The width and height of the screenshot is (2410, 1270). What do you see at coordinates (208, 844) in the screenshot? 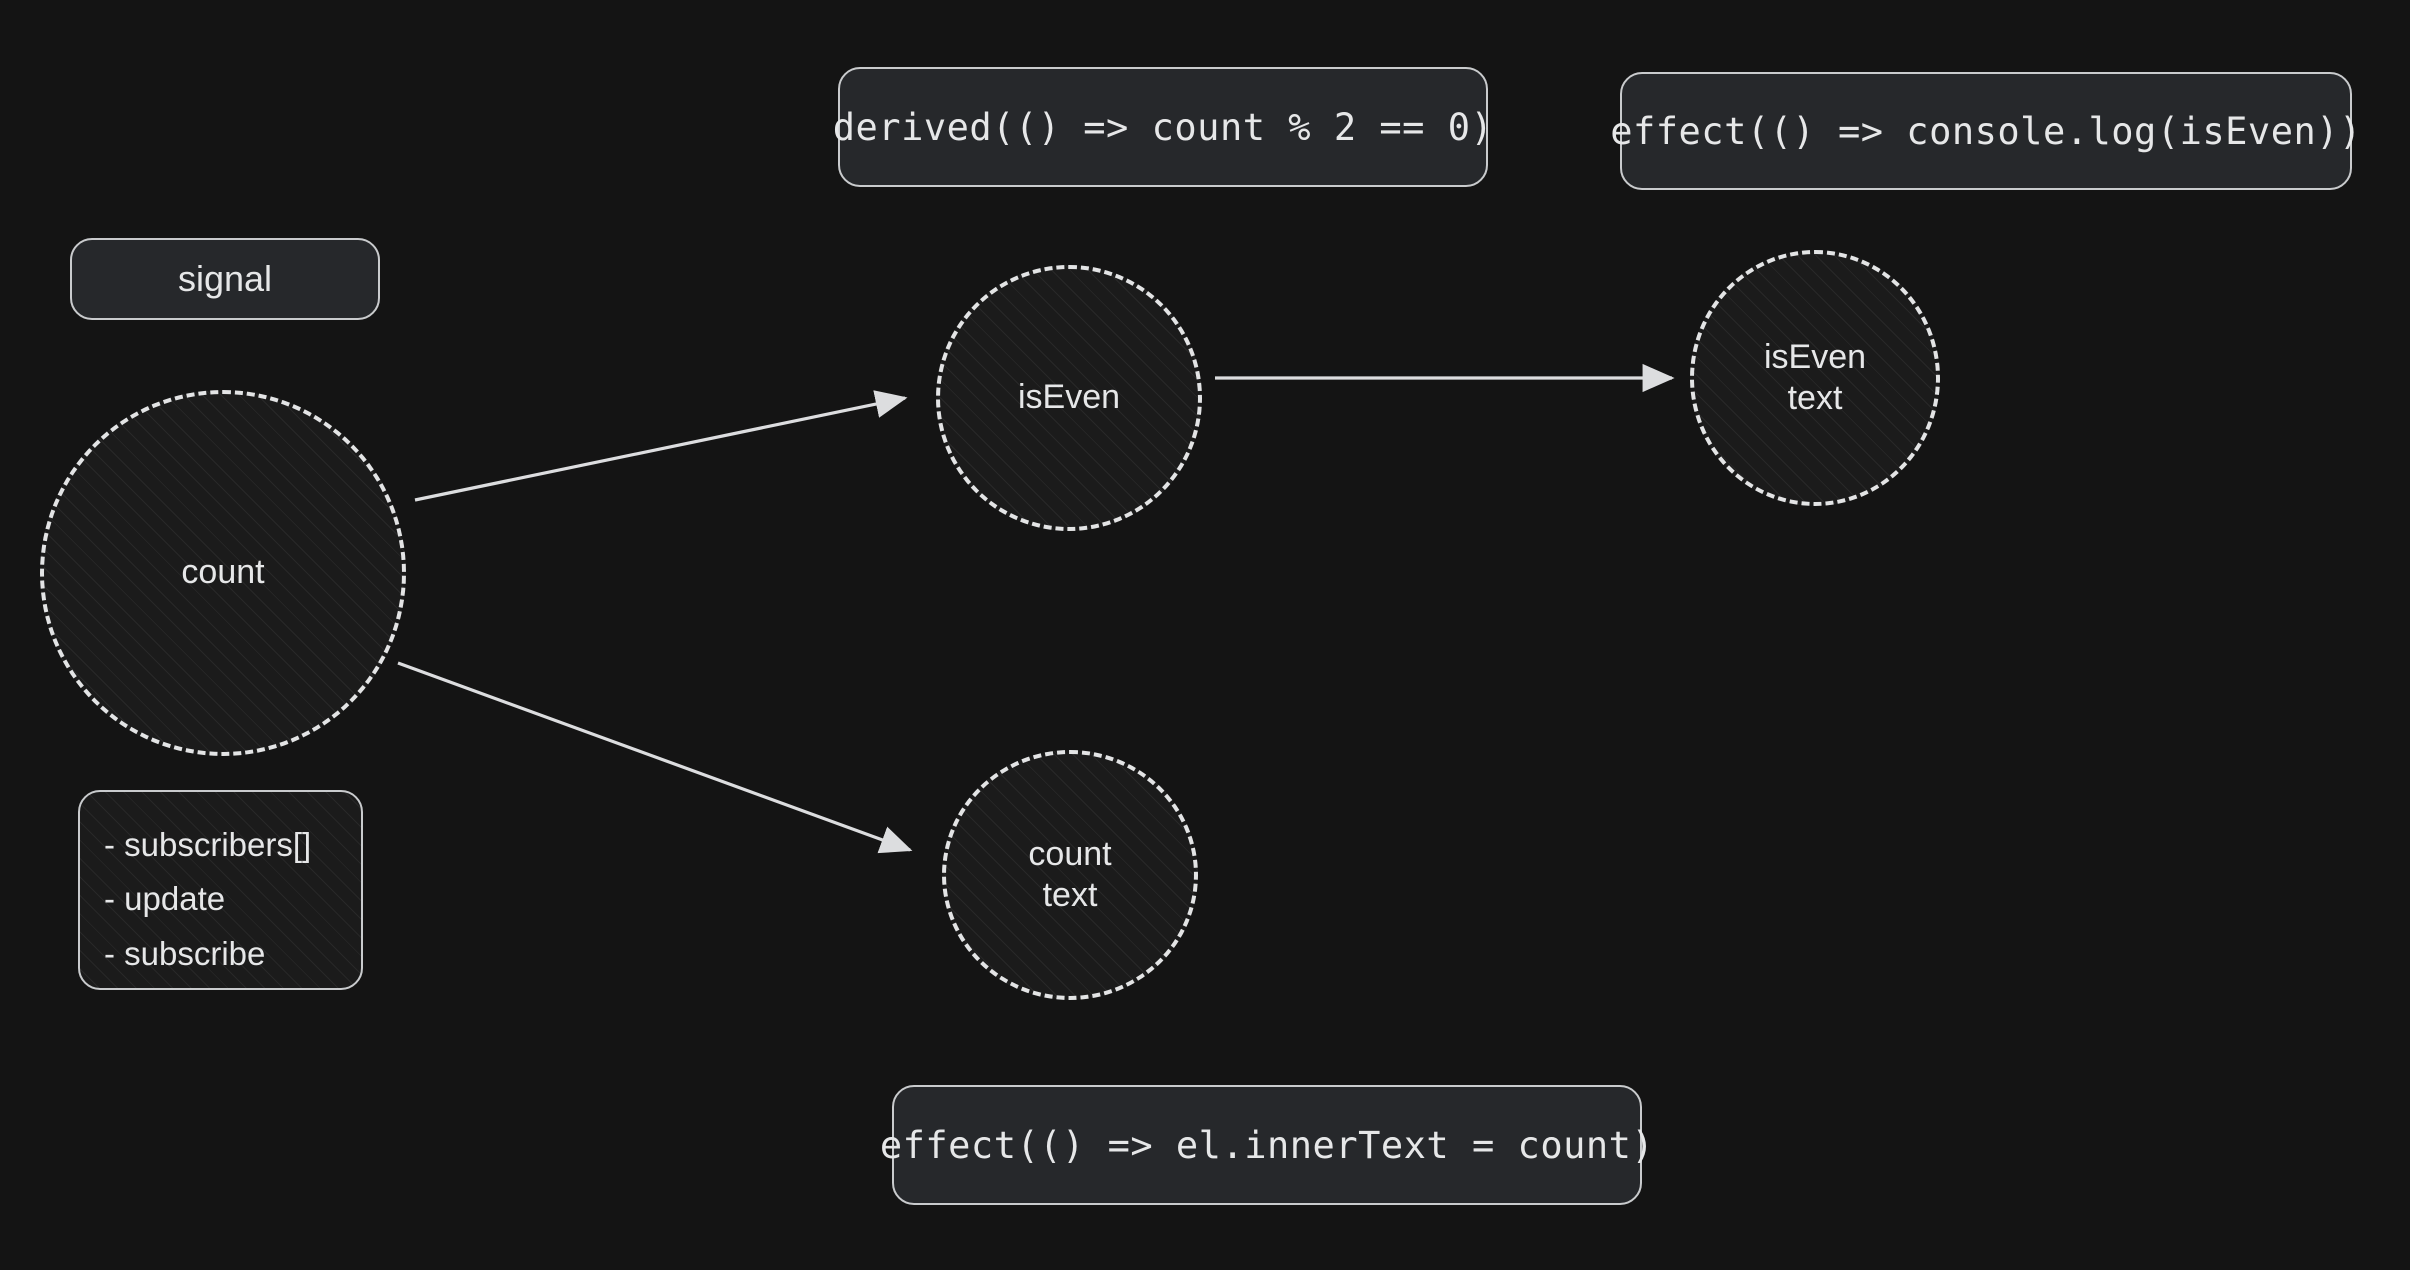
I see `member-subscribers: - subscribers[]` at bounding box center [208, 844].